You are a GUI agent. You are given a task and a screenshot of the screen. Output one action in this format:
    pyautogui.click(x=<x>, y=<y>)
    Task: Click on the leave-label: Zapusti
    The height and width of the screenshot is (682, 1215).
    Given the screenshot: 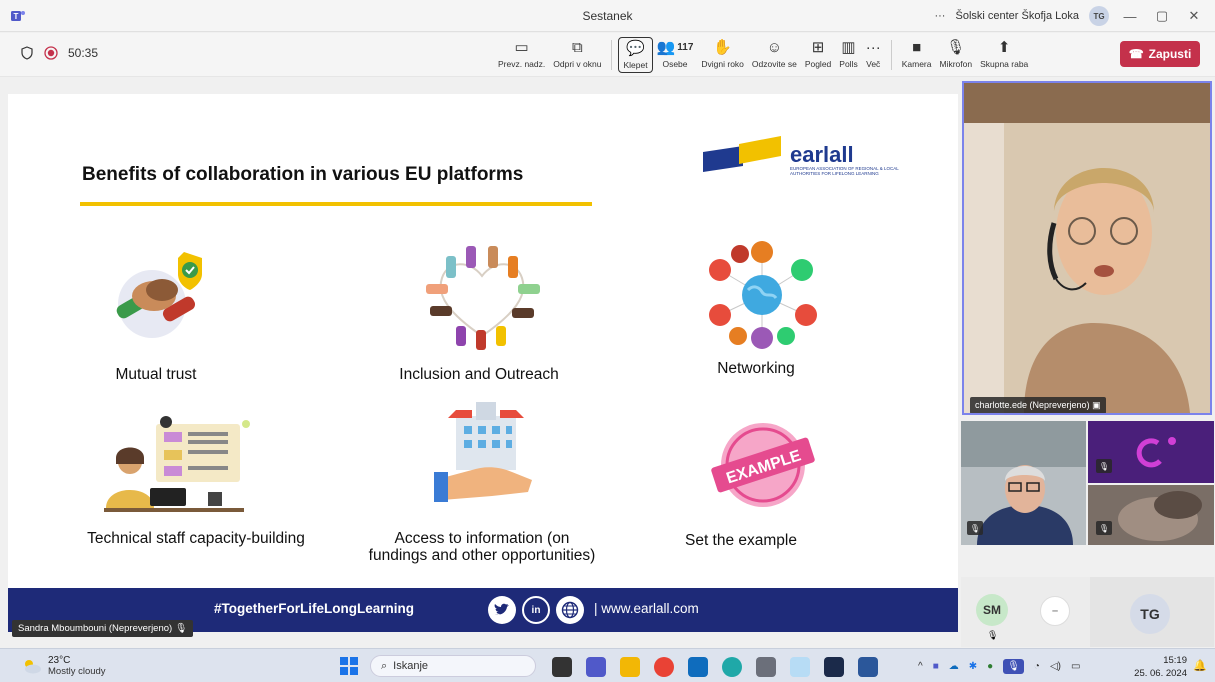 What is the action you would take?
    pyautogui.click(x=1170, y=54)
    